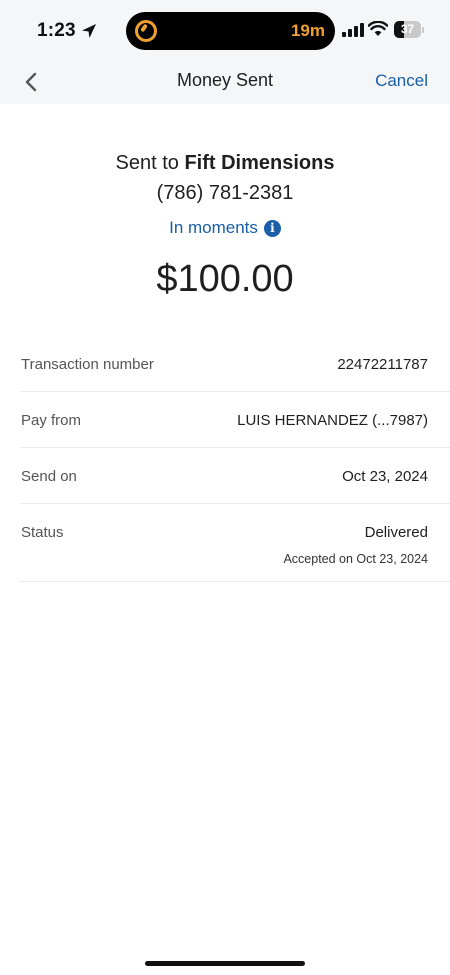 This screenshot has height=975, width=450. I want to click on location-arrow-icon, so click(89, 31).